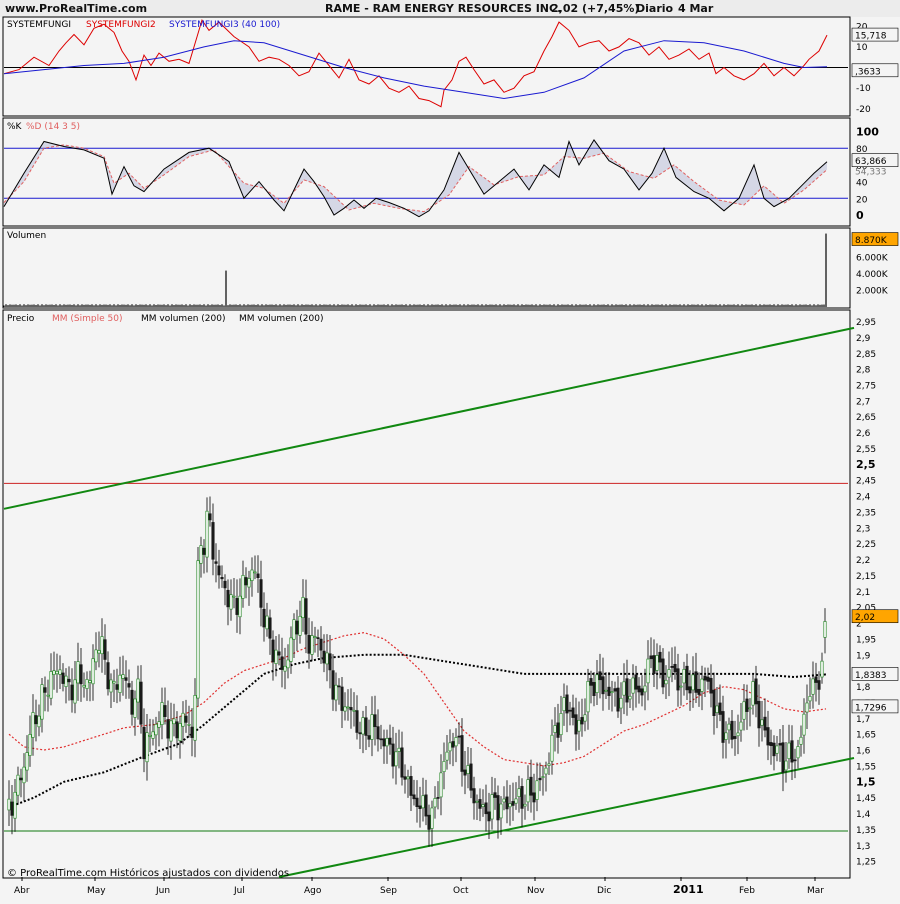 This screenshot has width=900, height=904. I want to click on x-tick-label: Oct, so click(461, 891).